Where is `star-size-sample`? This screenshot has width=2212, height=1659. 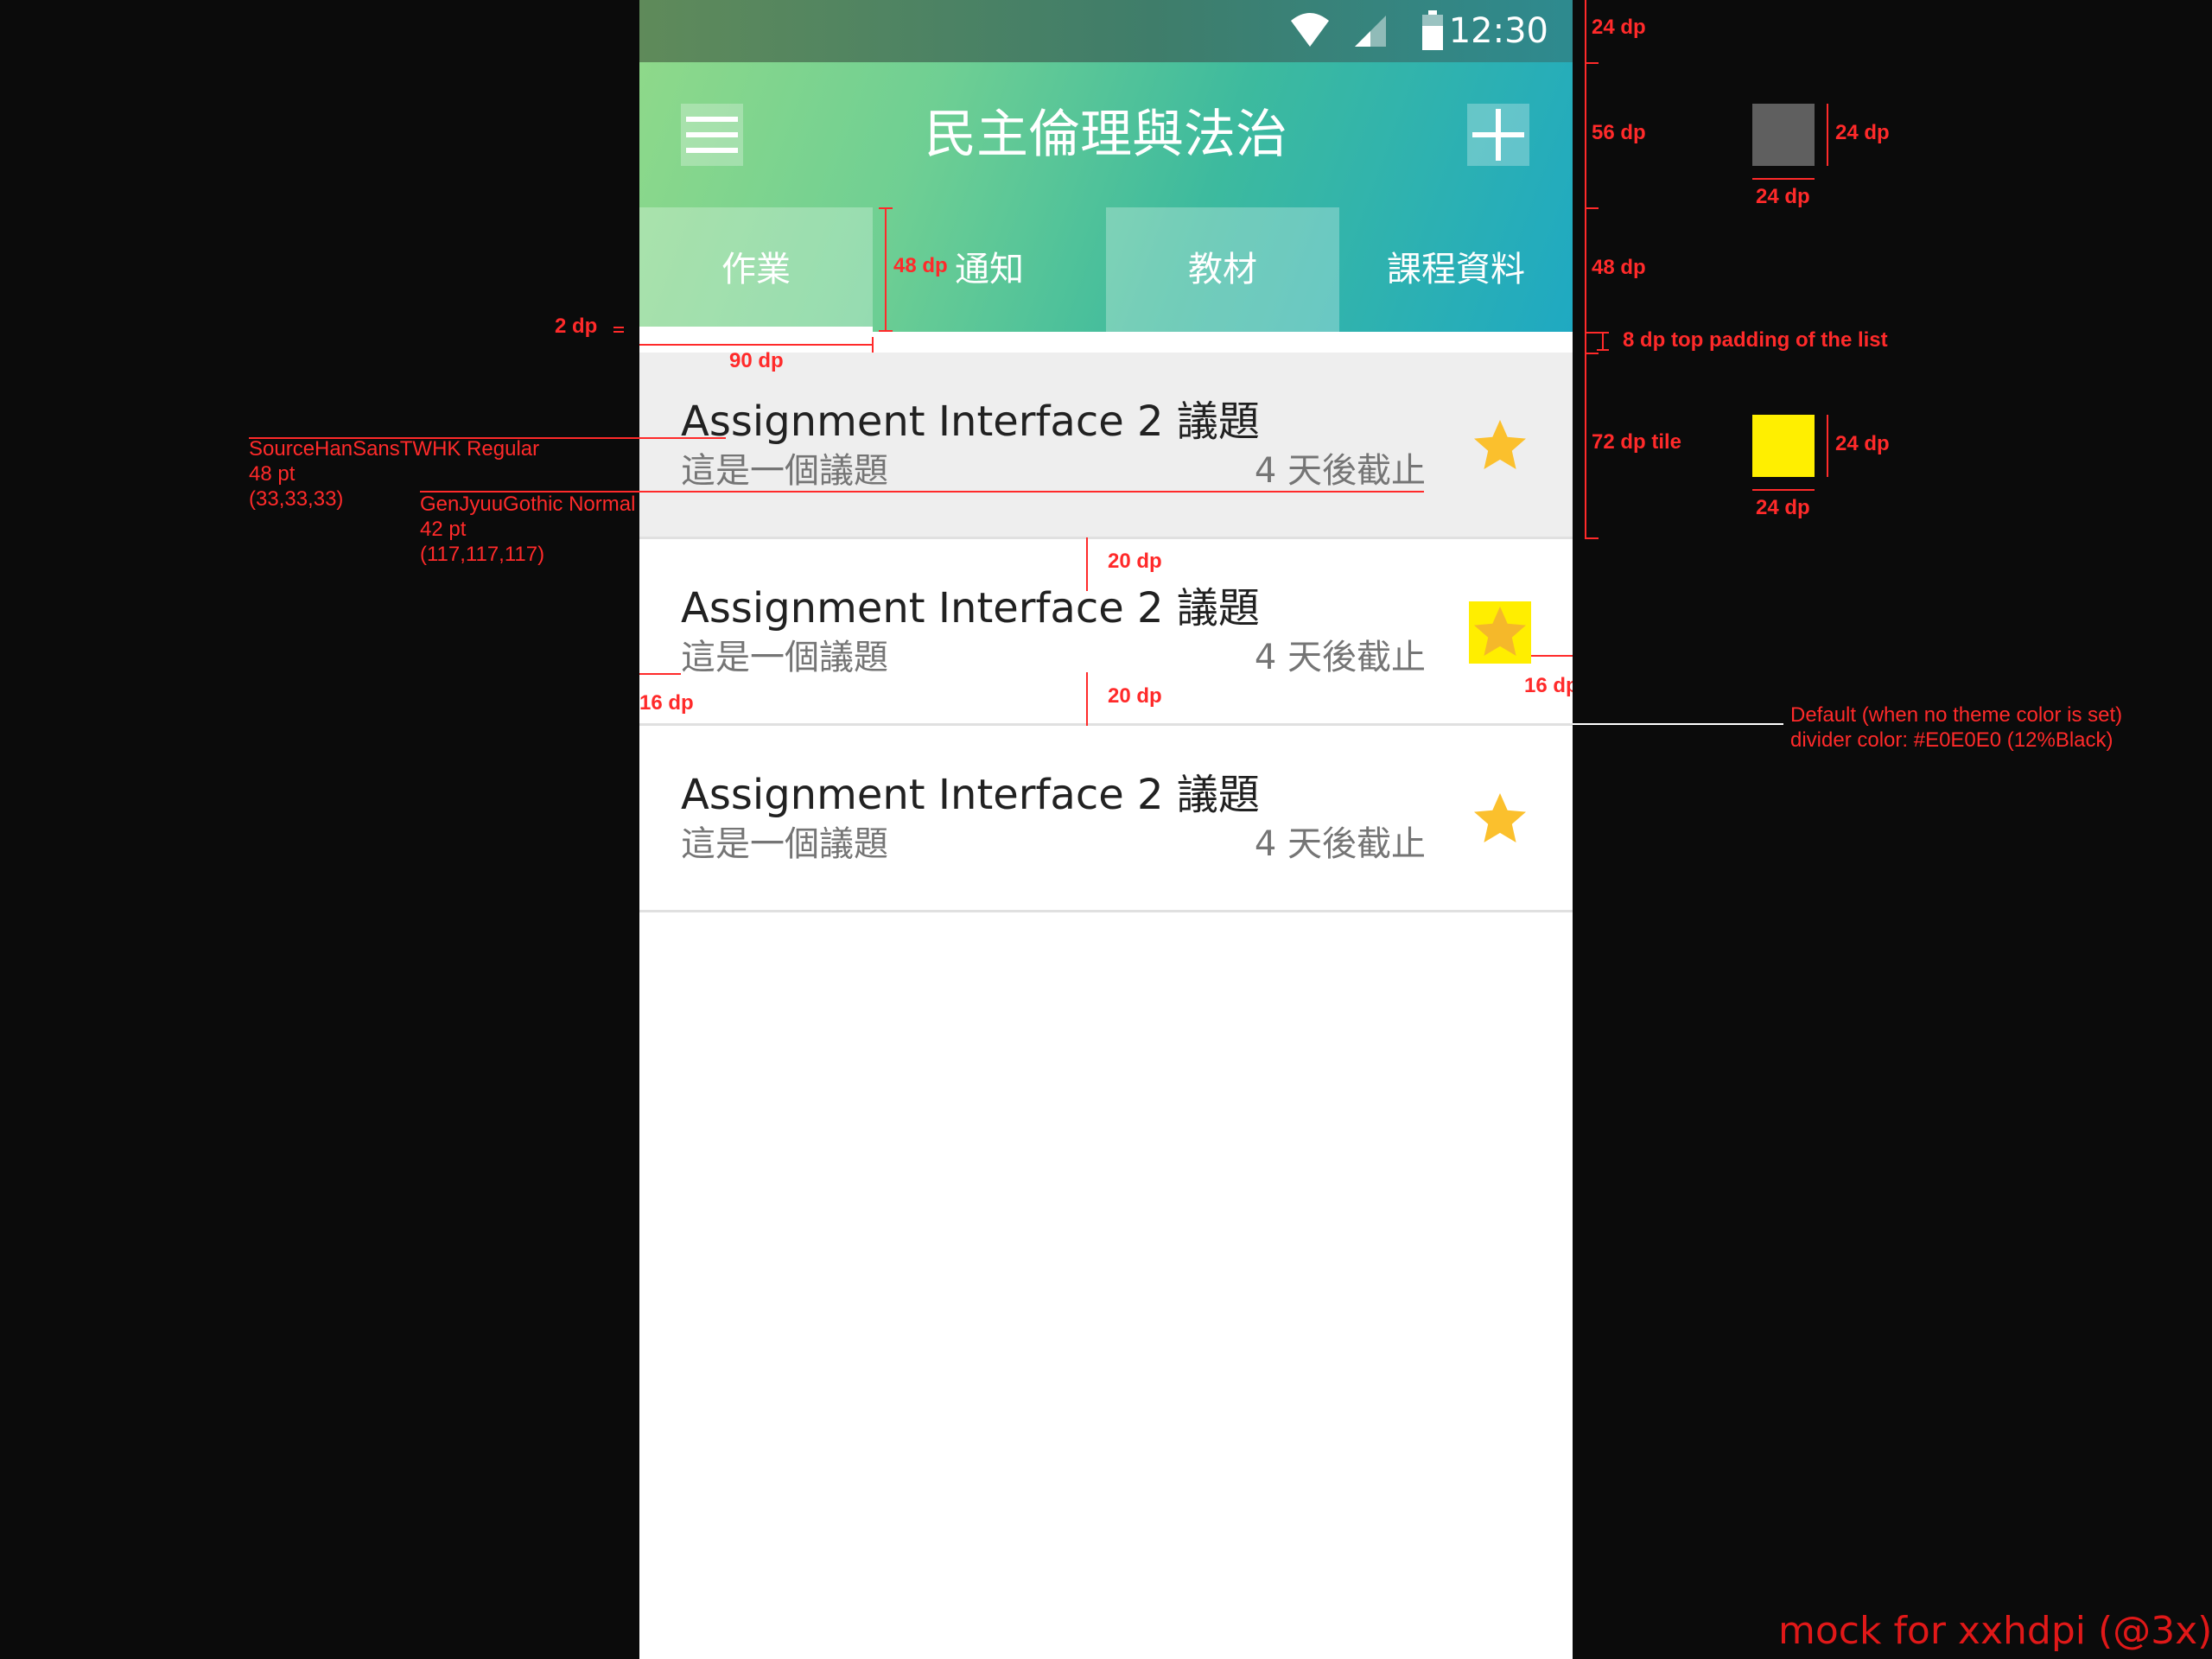
star-size-sample is located at coordinates (1784, 446).